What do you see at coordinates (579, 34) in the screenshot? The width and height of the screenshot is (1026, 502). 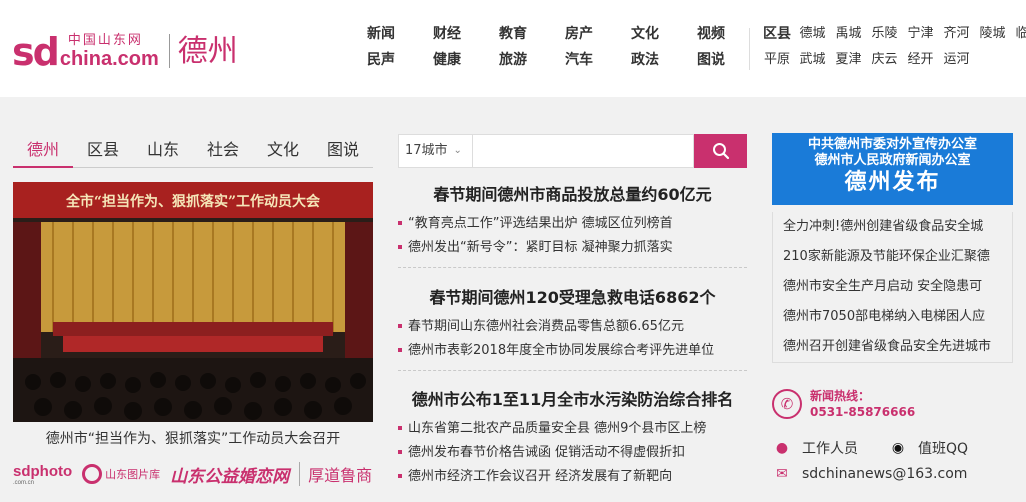 I see `nav-item-realestate: 房产` at bounding box center [579, 34].